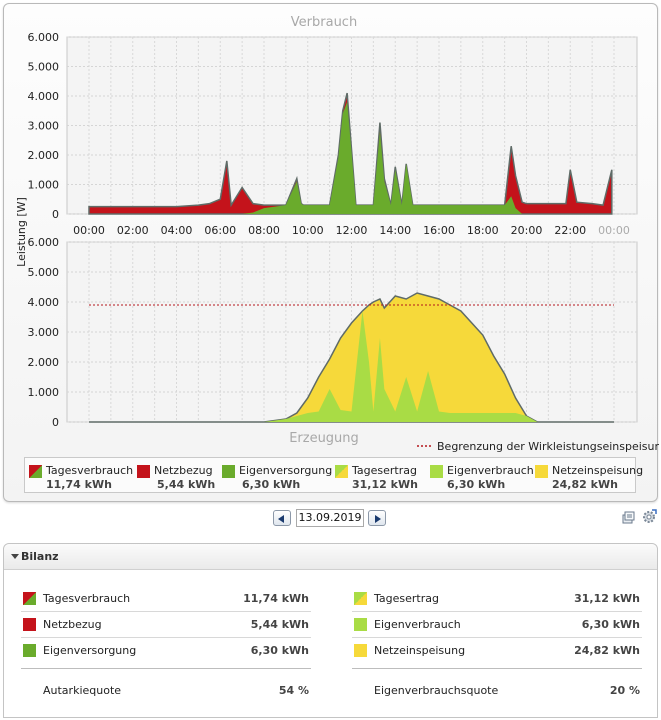  What do you see at coordinates (395, 230) in the screenshot?
I see `x-tick-label: 14:00` at bounding box center [395, 230].